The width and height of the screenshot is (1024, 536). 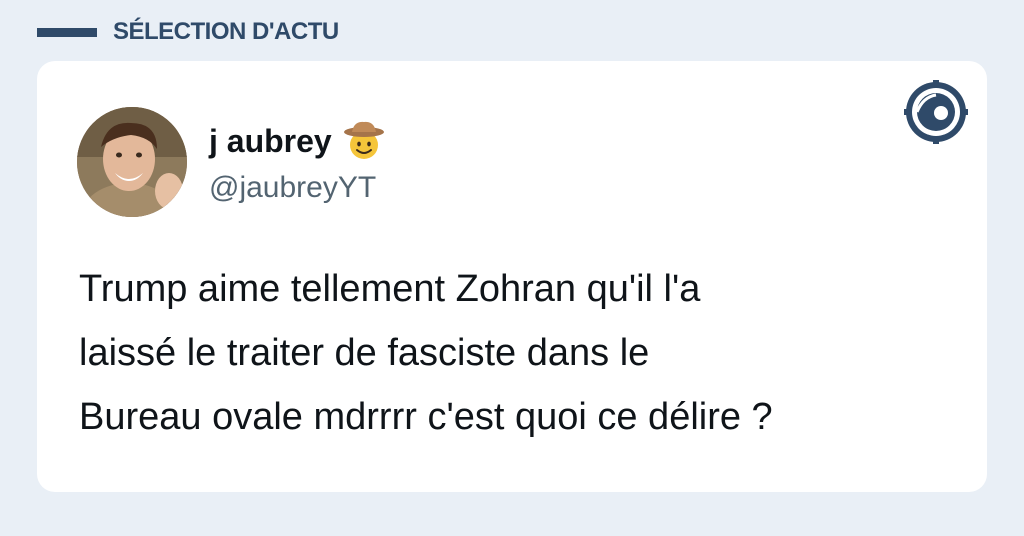 What do you see at coordinates (67, 32) in the screenshot?
I see `section-accent-bar` at bounding box center [67, 32].